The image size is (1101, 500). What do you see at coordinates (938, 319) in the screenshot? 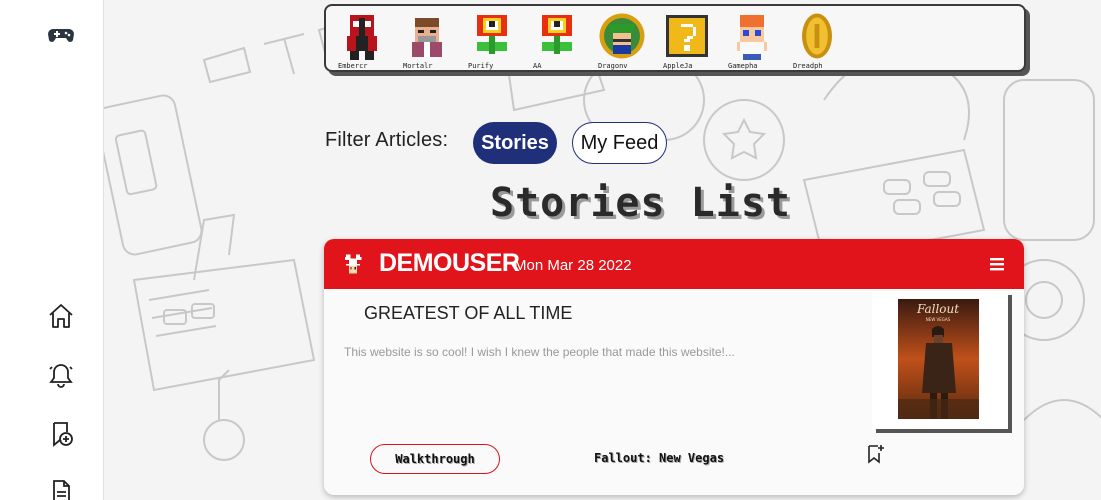
I see `svg-text: NEW VEGAS` at bounding box center [938, 319].